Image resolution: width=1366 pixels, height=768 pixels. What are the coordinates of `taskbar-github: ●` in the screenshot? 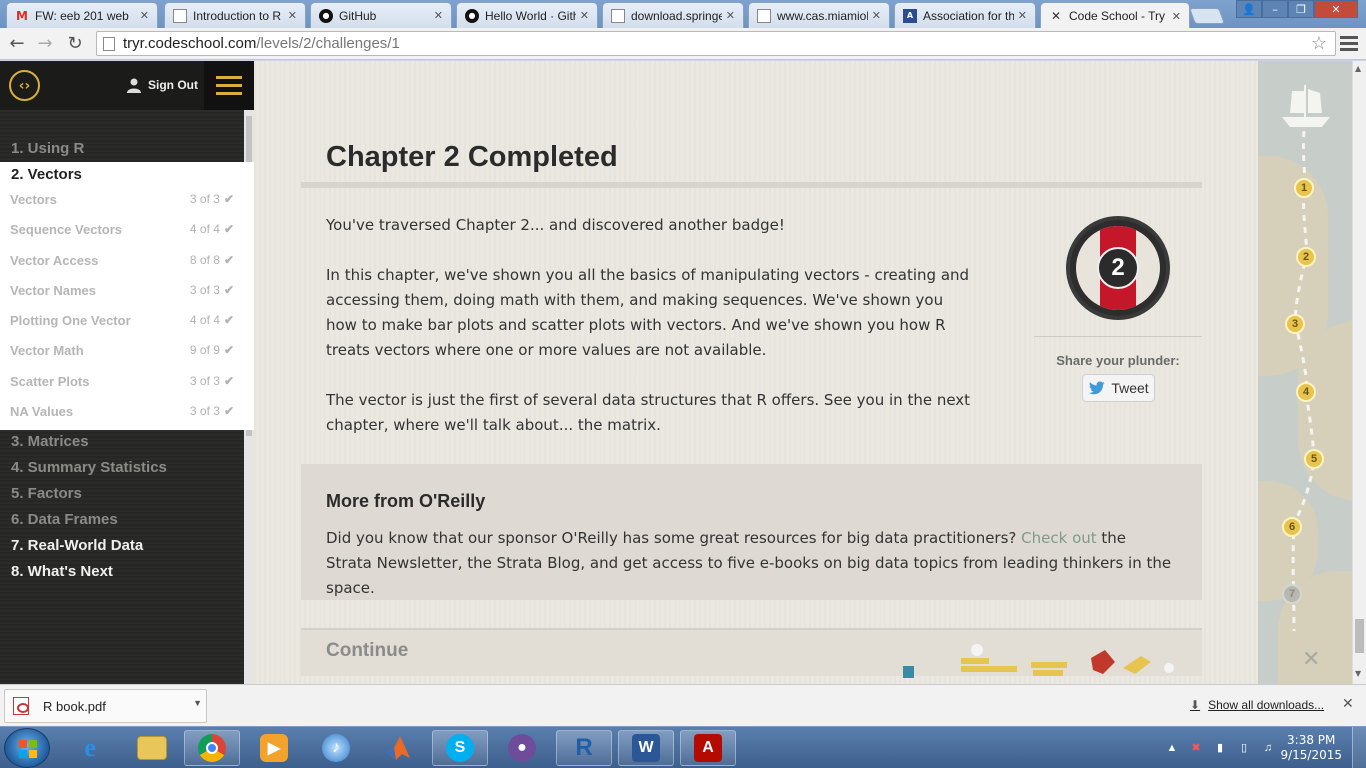 It's located at (522, 748).